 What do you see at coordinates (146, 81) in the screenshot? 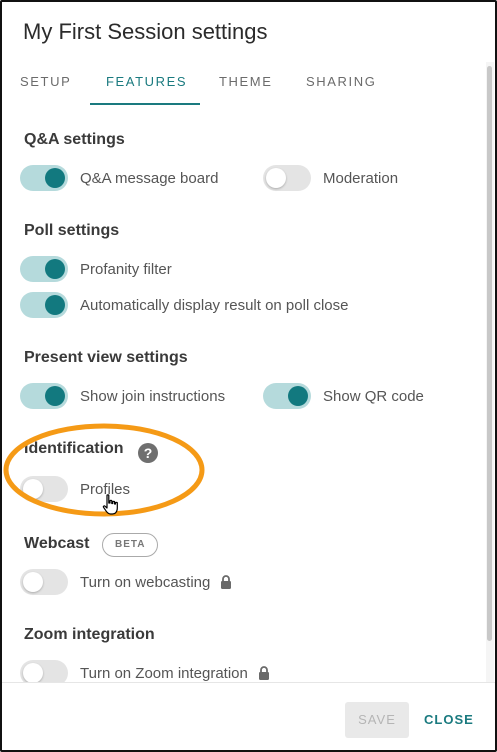
I see `tab-features: FEATURES` at bounding box center [146, 81].